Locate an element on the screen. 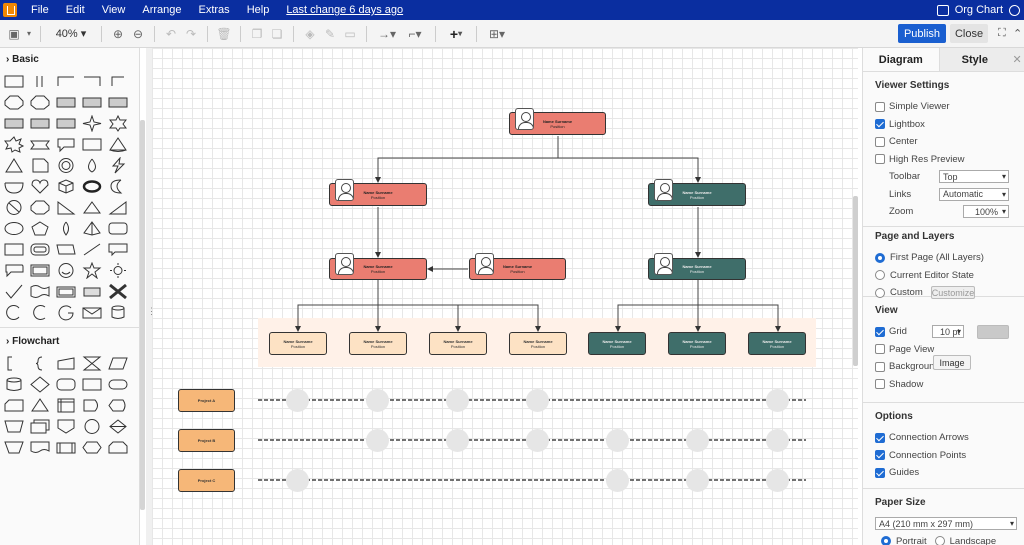  grid-size-input: 10 pt is located at coordinates (948, 332).